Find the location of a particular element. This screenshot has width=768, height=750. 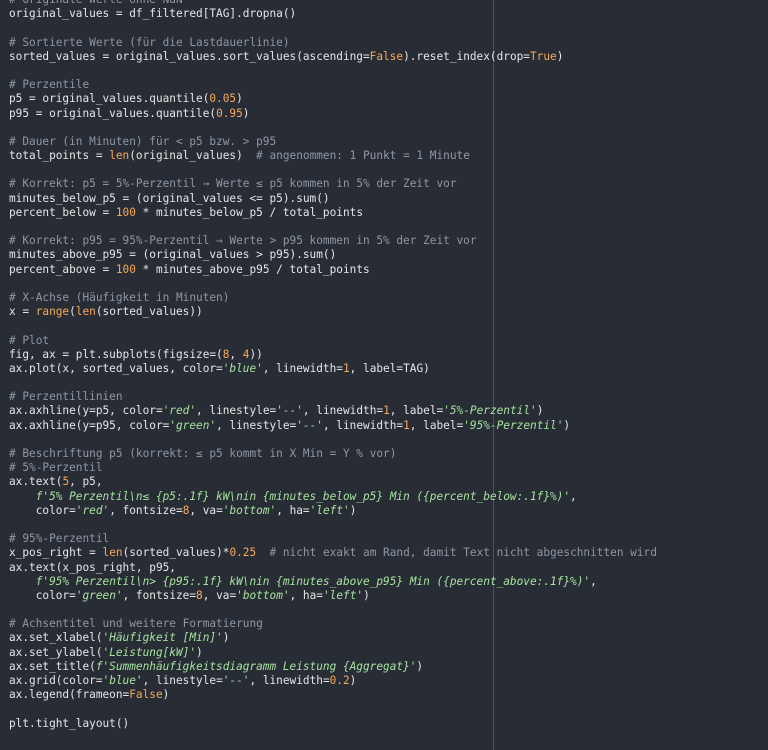

code-token-builtin: len is located at coordinates (85, 312).